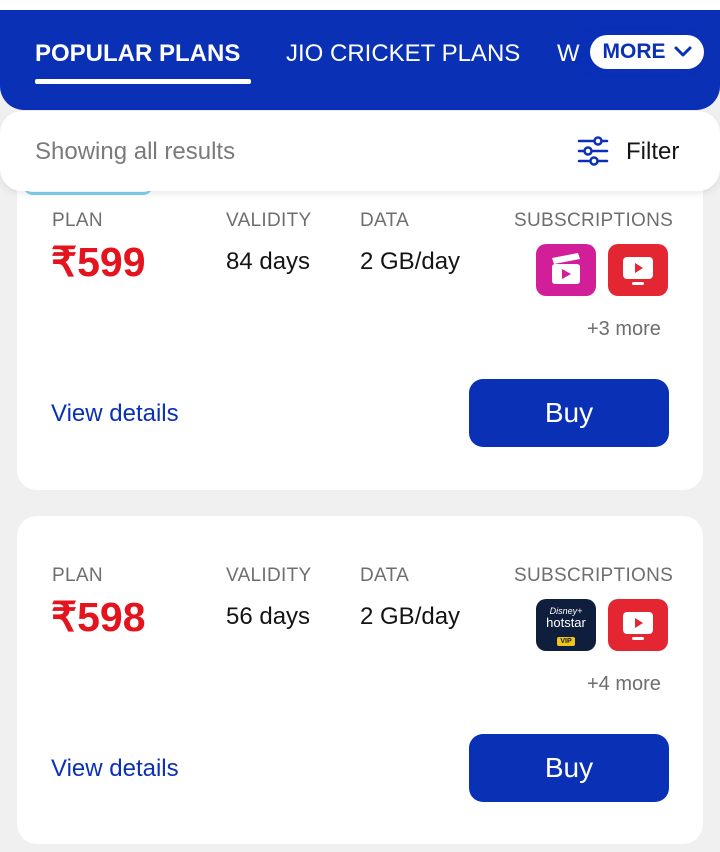  I want to click on tab-jio-cricket-plans: JIO CRICKET PLANS, so click(403, 54).